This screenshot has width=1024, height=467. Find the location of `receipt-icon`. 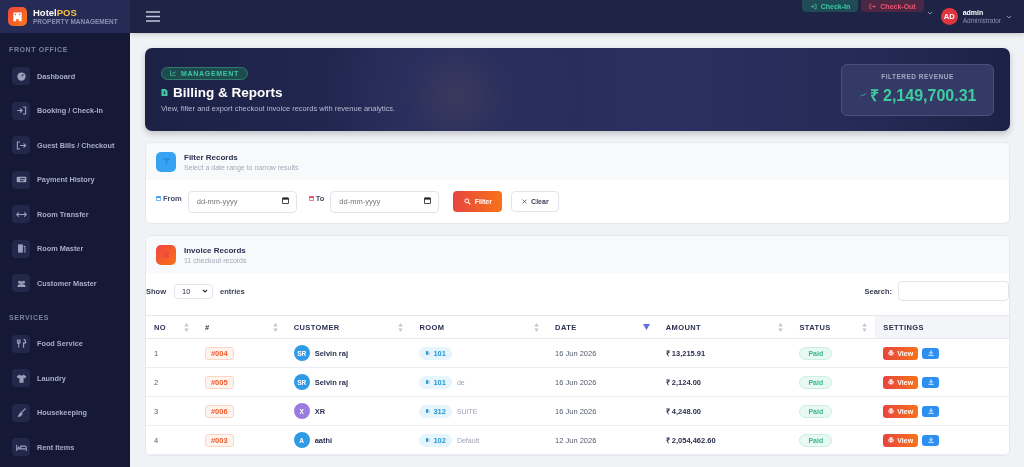

receipt-icon is located at coordinates (166, 254).